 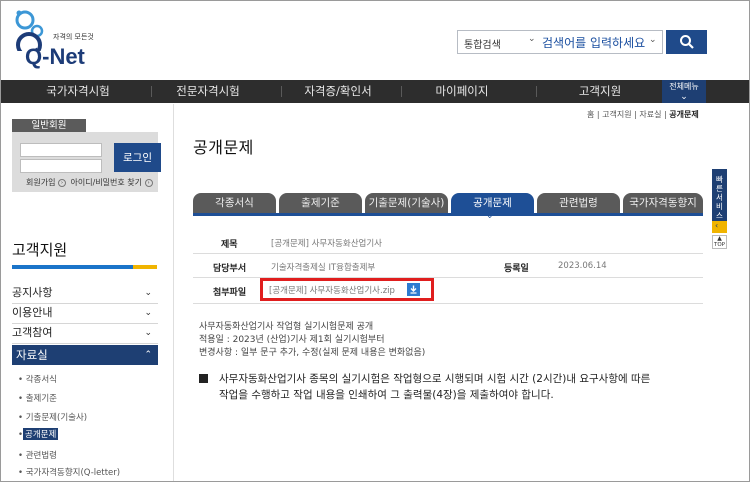 What do you see at coordinates (492, 203) in the screenshot?
I see `tab-public-questions: 공개문제` at bounding box center [492, 203].